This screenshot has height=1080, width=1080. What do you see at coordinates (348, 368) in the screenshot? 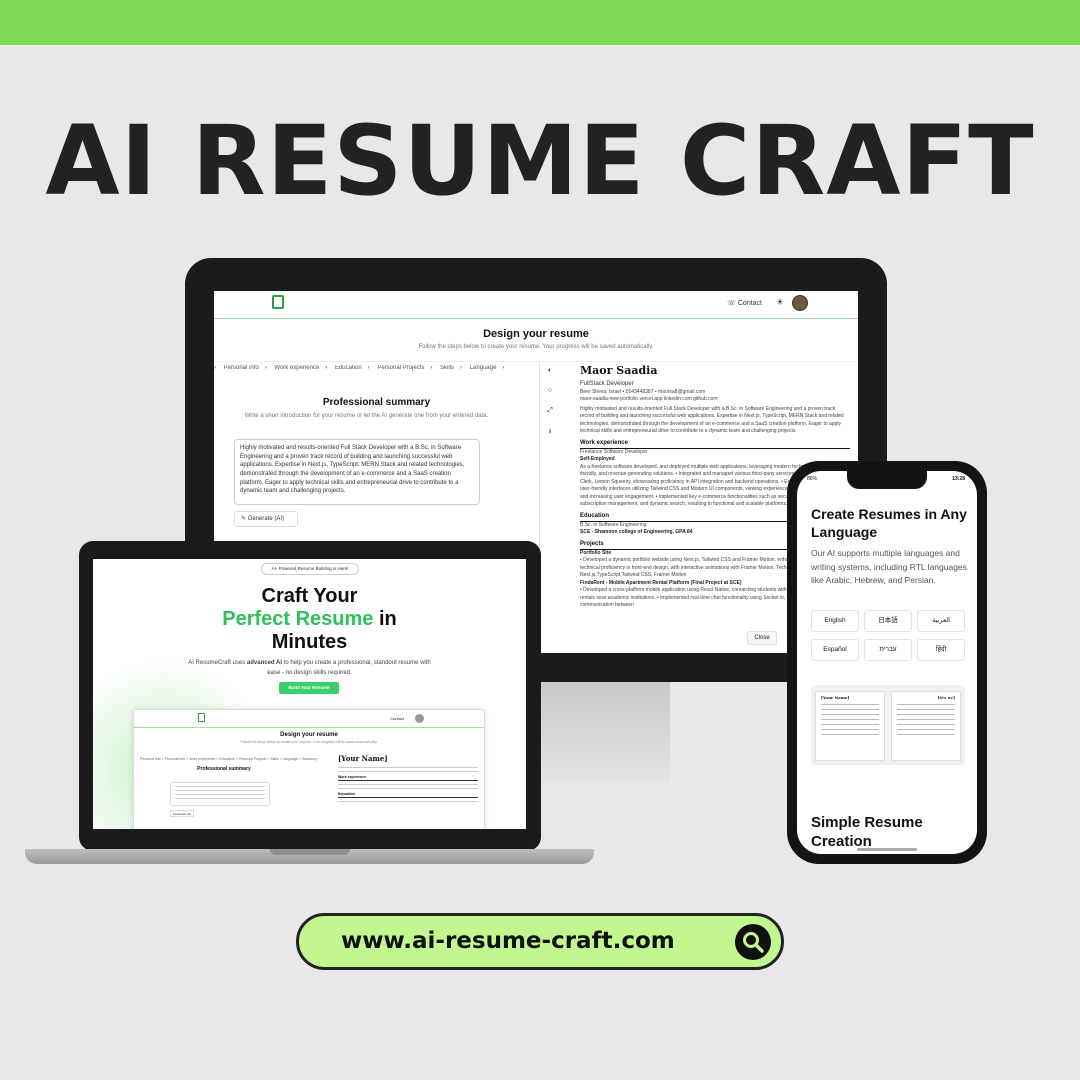
I see `step-education: Education` at bounding box center [348, 368].